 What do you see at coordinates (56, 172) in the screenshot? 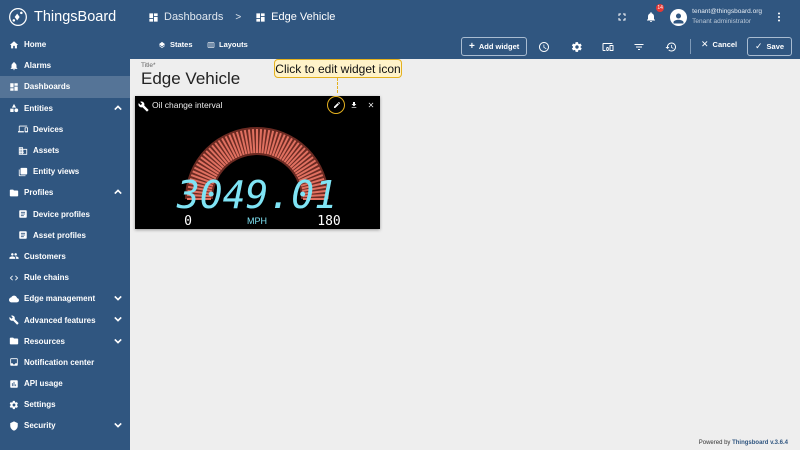
I see `sidebar-item-label: Entity views` at bounding box center [56, 172].